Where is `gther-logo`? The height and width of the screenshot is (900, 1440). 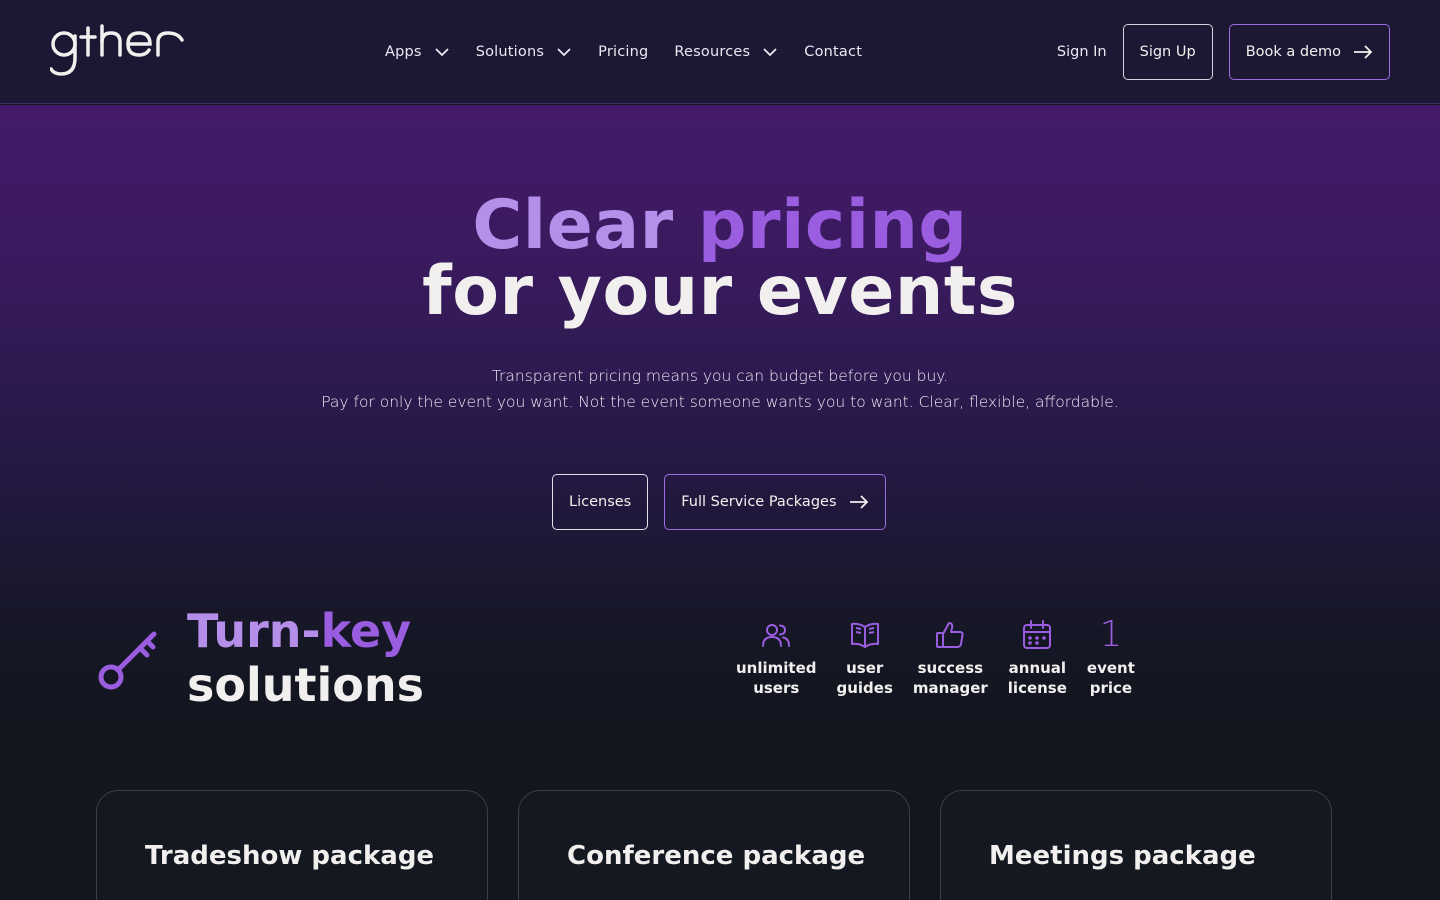 gther-logo is located at coordinates (119, 51).